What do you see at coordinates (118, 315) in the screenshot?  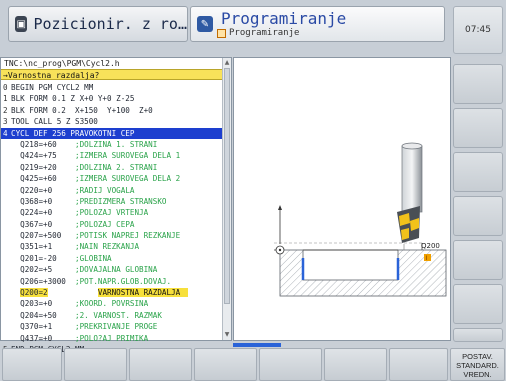 I see `line-comment: ;2. VARNOST. RAZMAK` at bounding box center [118, 315].